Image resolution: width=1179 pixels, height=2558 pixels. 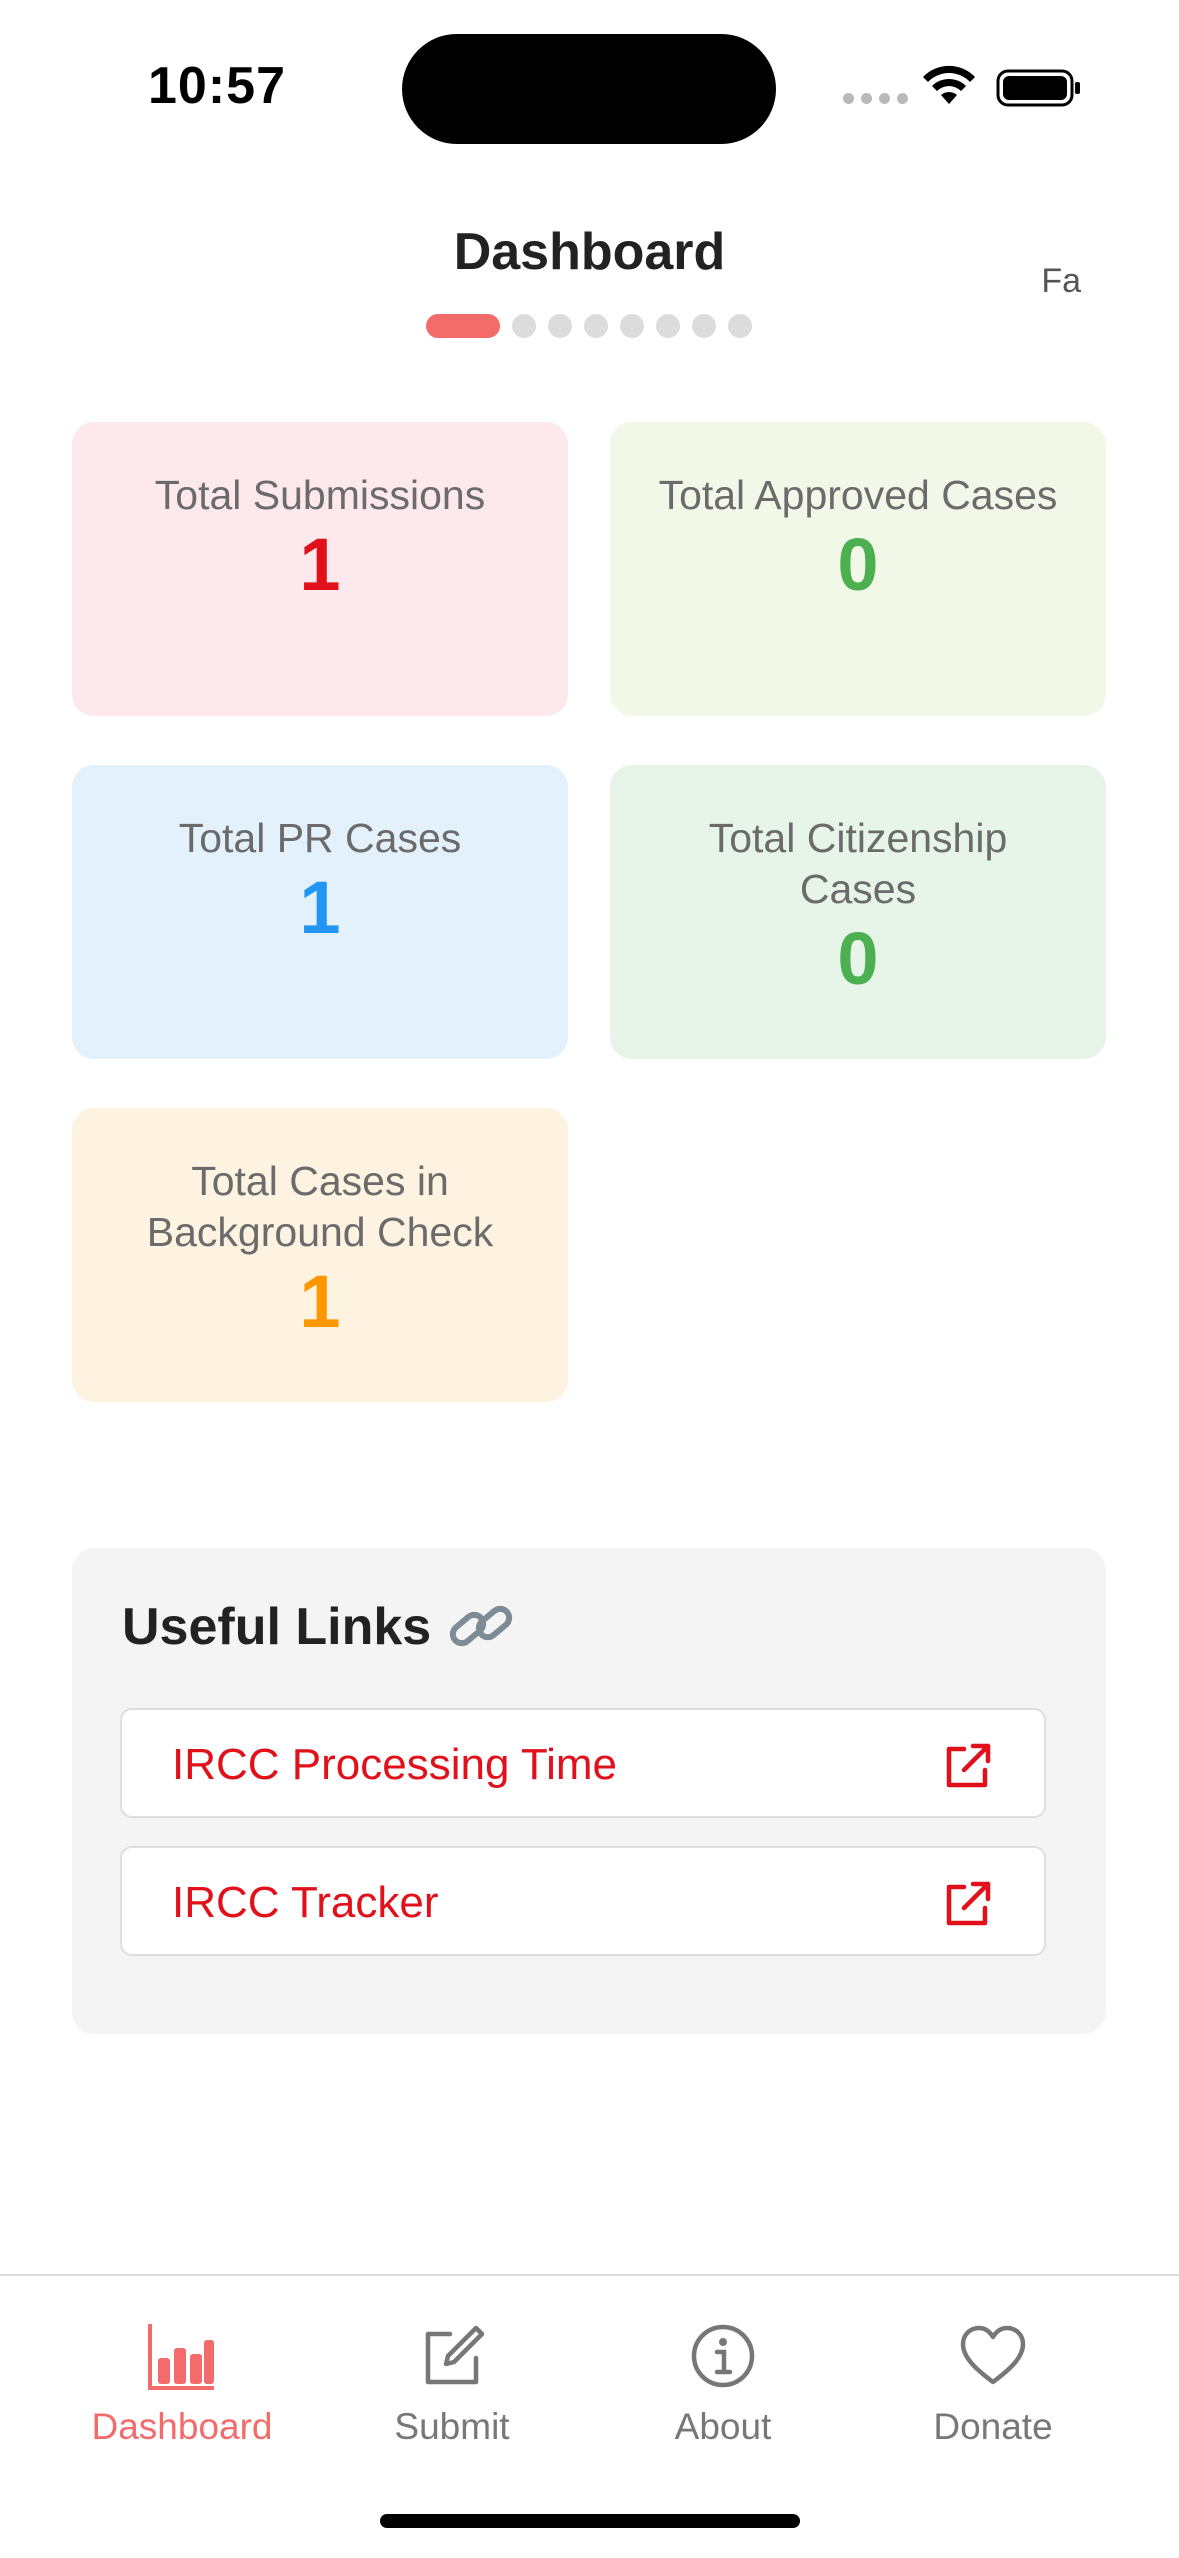 I want to click on home-indicator, so click(x=590, y=2521).